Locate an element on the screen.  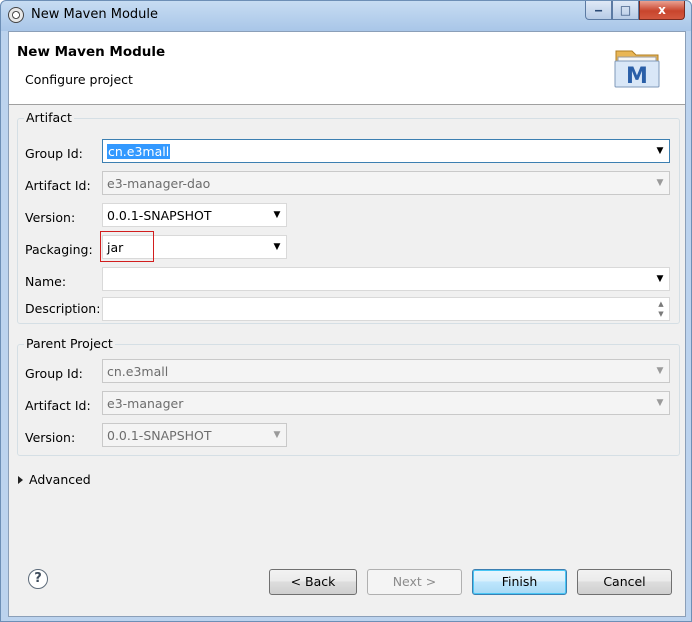
next-button: Next > is located at coordinates (414, 582).